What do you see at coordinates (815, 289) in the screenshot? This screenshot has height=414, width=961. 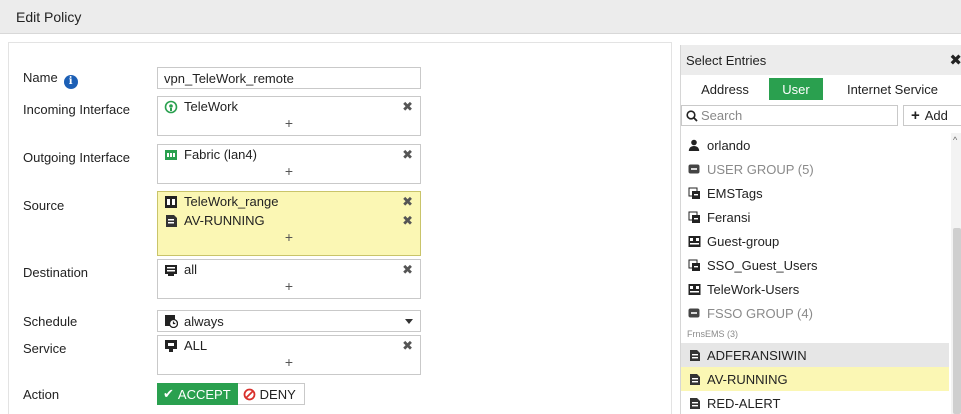 I see `list-item: TeleWork-Users` at bounding box center [815, 289].